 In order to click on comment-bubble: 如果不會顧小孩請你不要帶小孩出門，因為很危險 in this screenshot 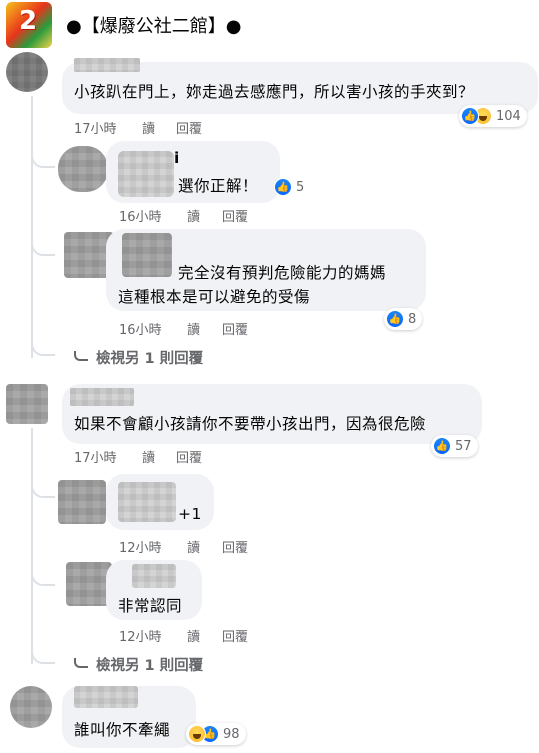, I will do `click(272, 414)`.